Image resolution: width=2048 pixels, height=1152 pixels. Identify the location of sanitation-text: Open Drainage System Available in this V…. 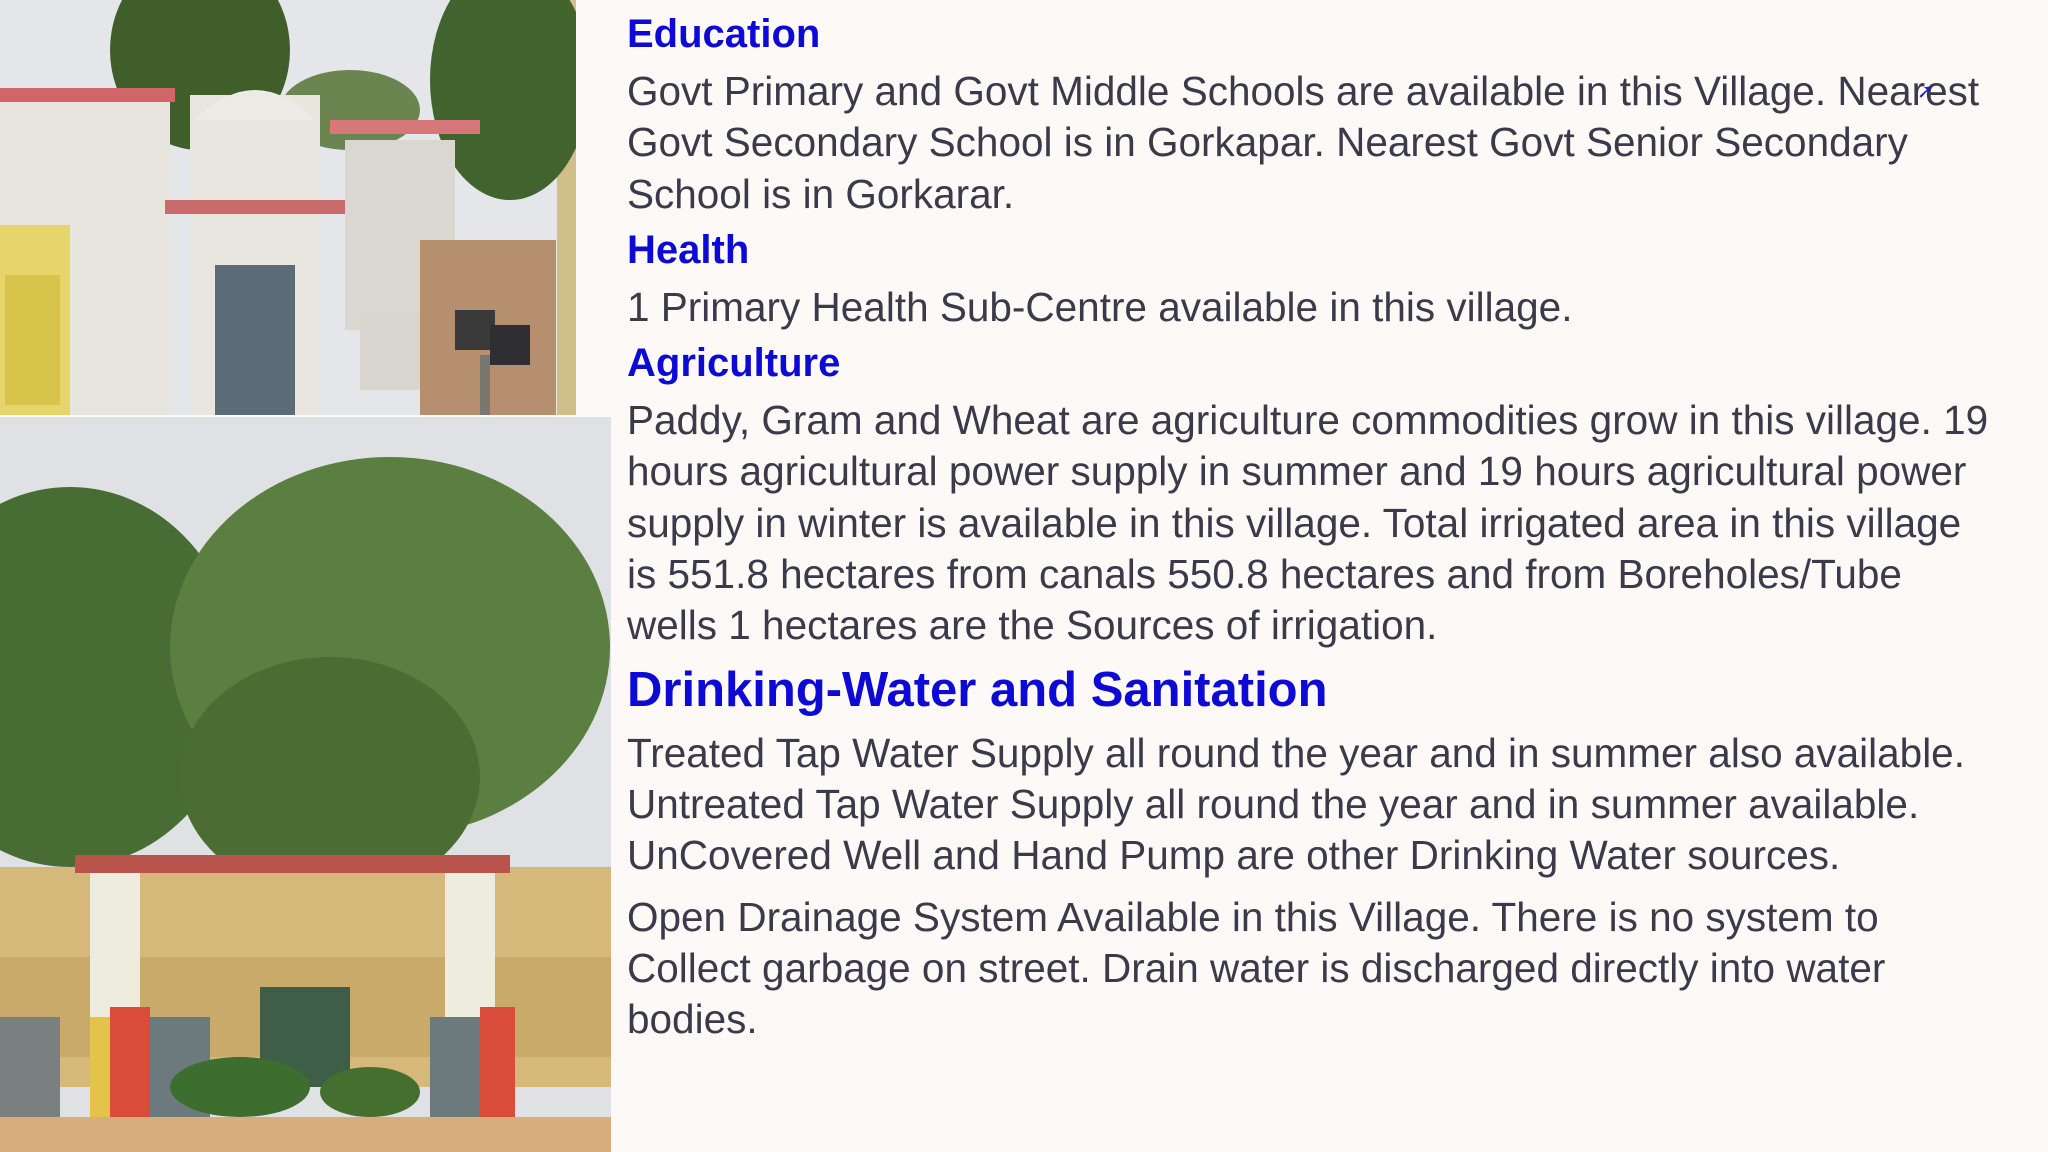
(1256, 968).